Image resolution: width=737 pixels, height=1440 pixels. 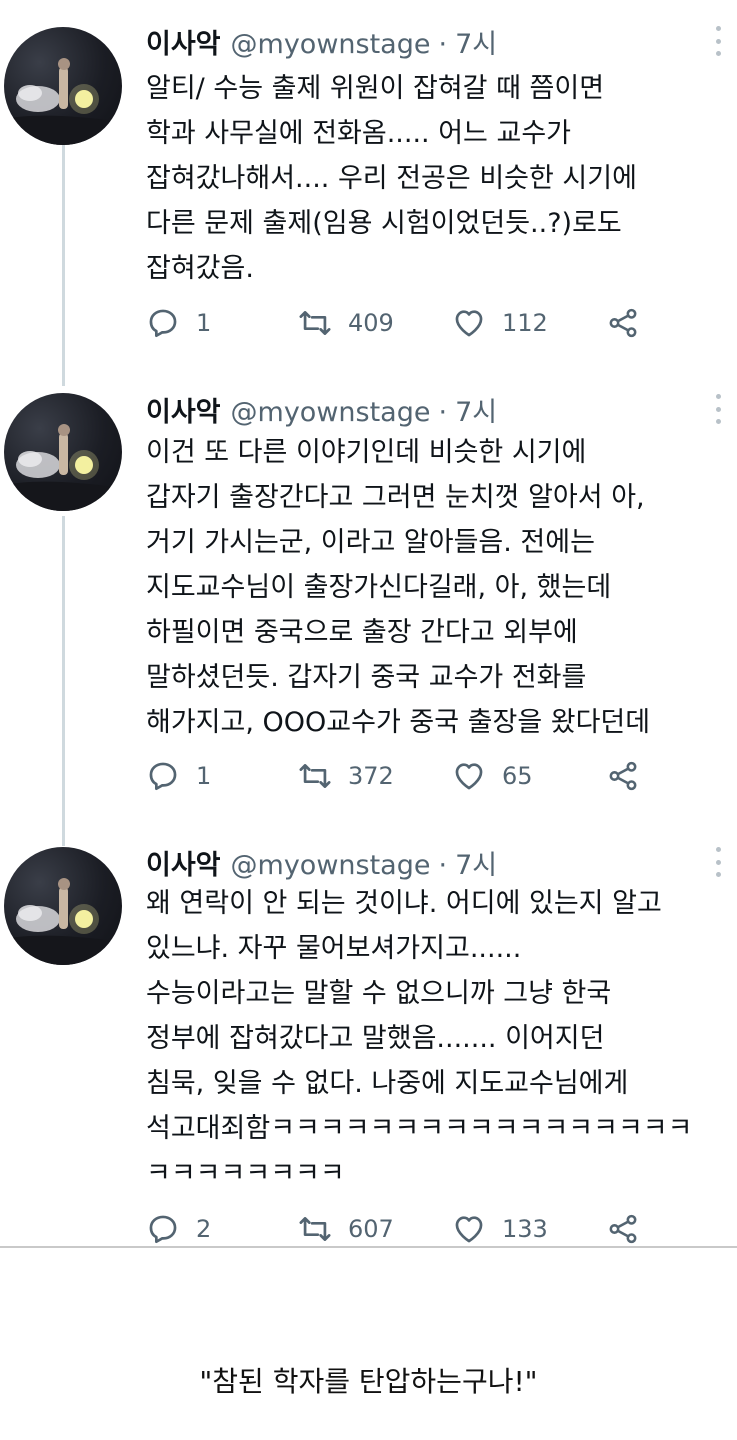 I want to click on text-line: 다른 문제 출제(임용 시험이었던듯..?)로도, so click(x=384, y=223).